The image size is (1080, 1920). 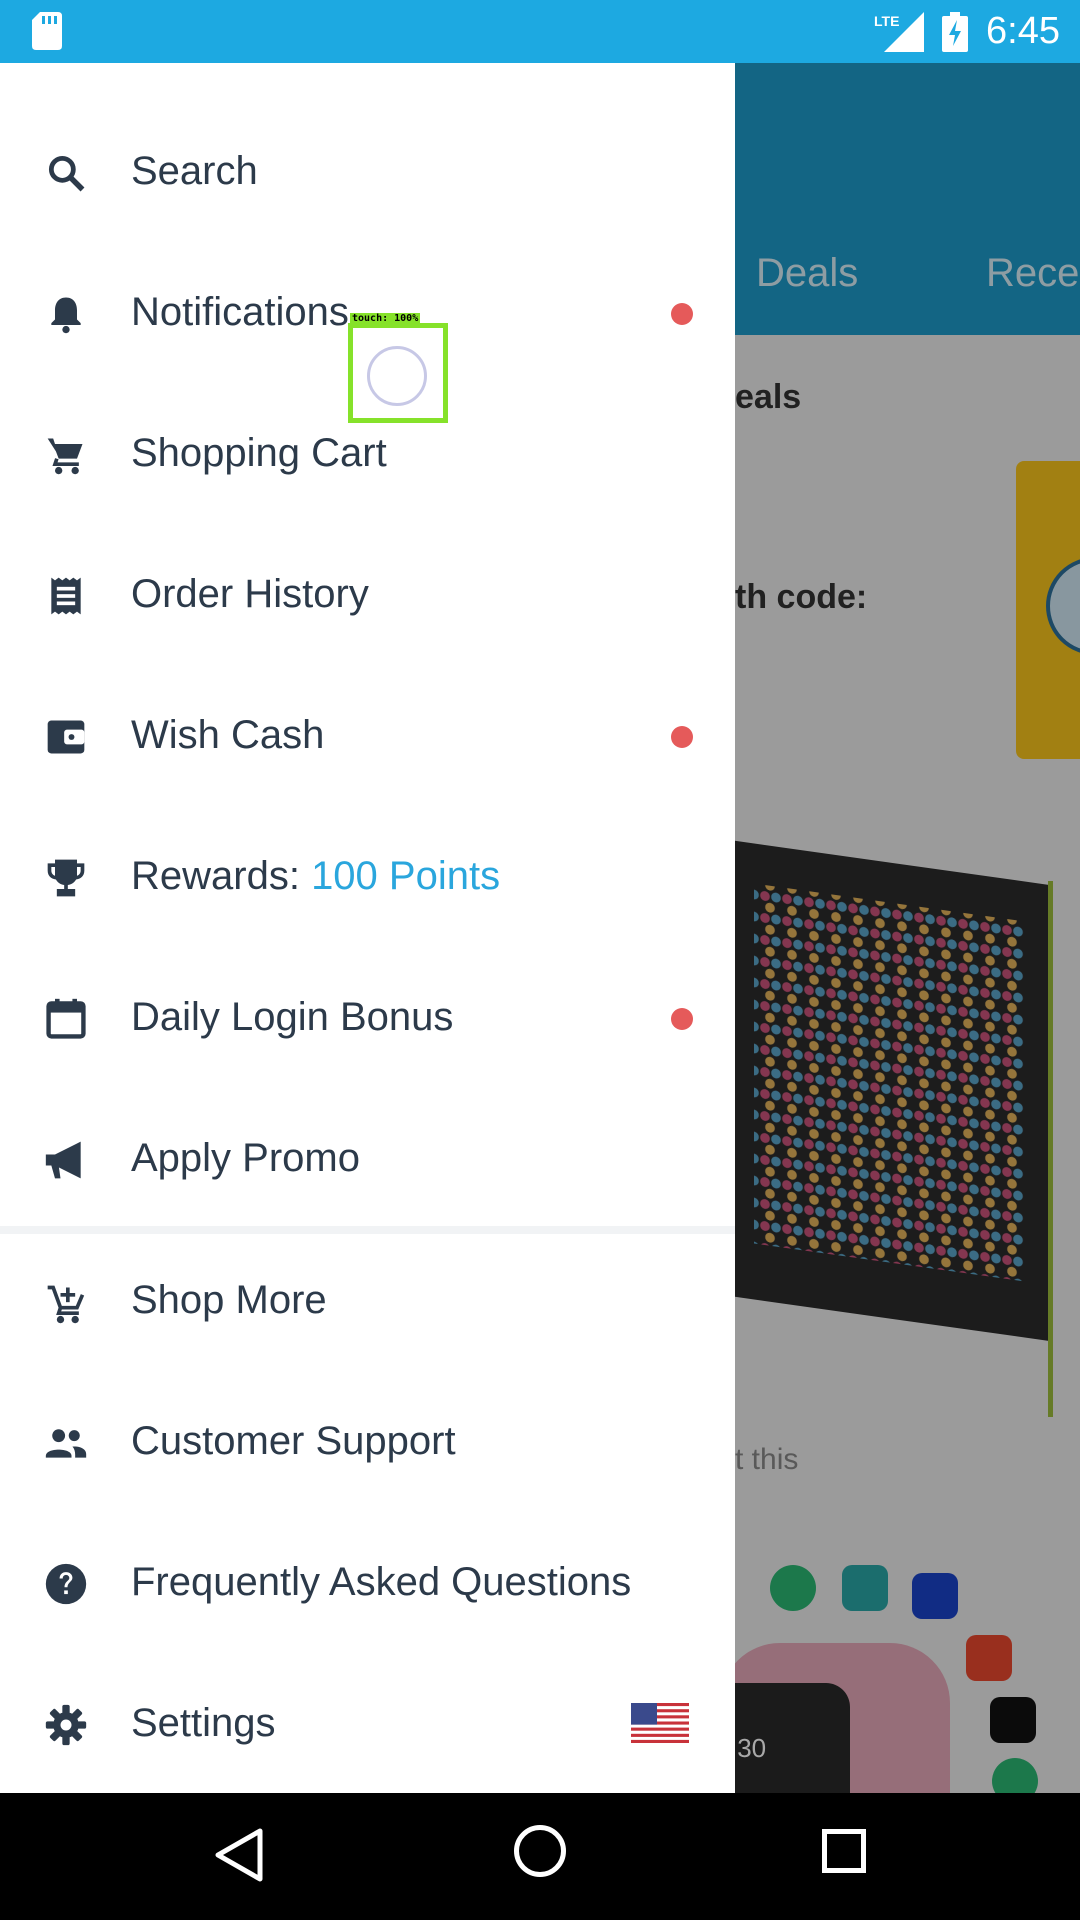 What do you see at coordinates (203, 1723) in the screenshot?
I see `menu-item-label: Settings` at bounding box center [203, 1723].